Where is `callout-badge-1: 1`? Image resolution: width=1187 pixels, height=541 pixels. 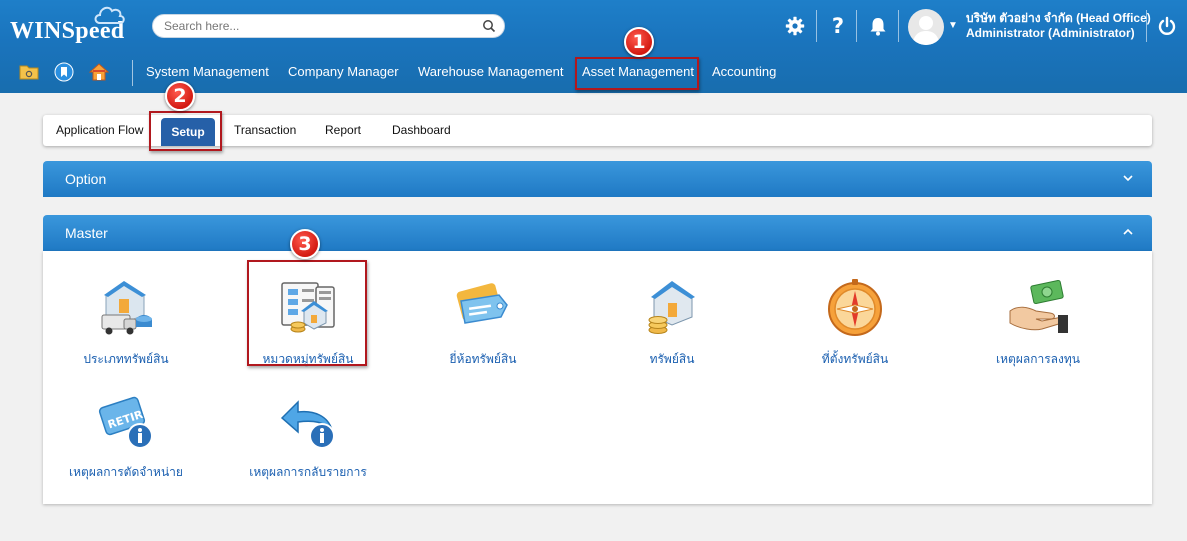 callout-badge-1: 1 is located at coordinates (639, 42).